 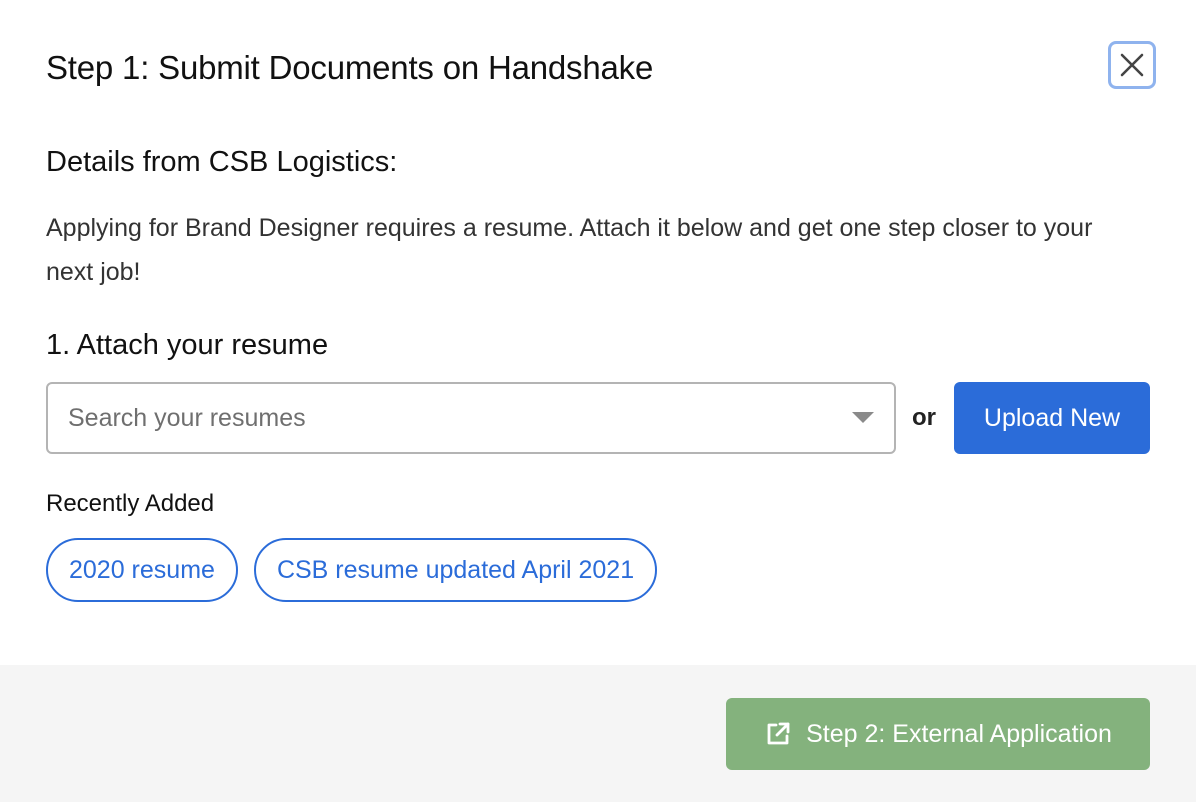 I want to click on close-icon, so click(x=1132, y=65).